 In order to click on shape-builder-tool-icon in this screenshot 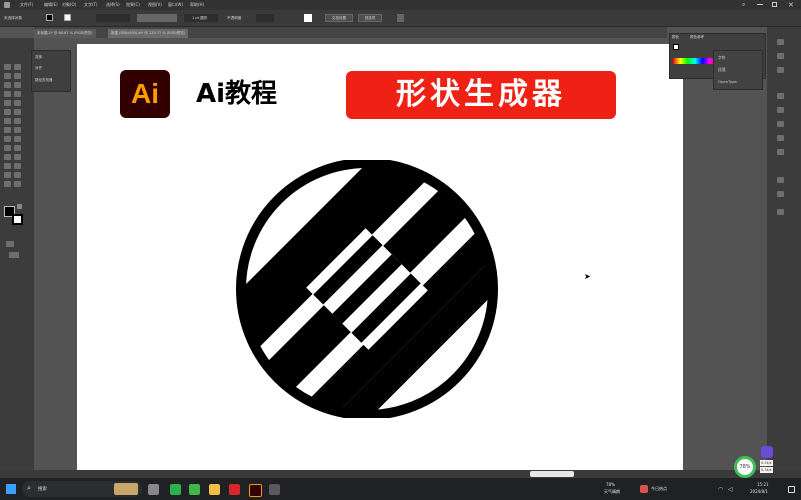, I will do `click(7, 139)`.